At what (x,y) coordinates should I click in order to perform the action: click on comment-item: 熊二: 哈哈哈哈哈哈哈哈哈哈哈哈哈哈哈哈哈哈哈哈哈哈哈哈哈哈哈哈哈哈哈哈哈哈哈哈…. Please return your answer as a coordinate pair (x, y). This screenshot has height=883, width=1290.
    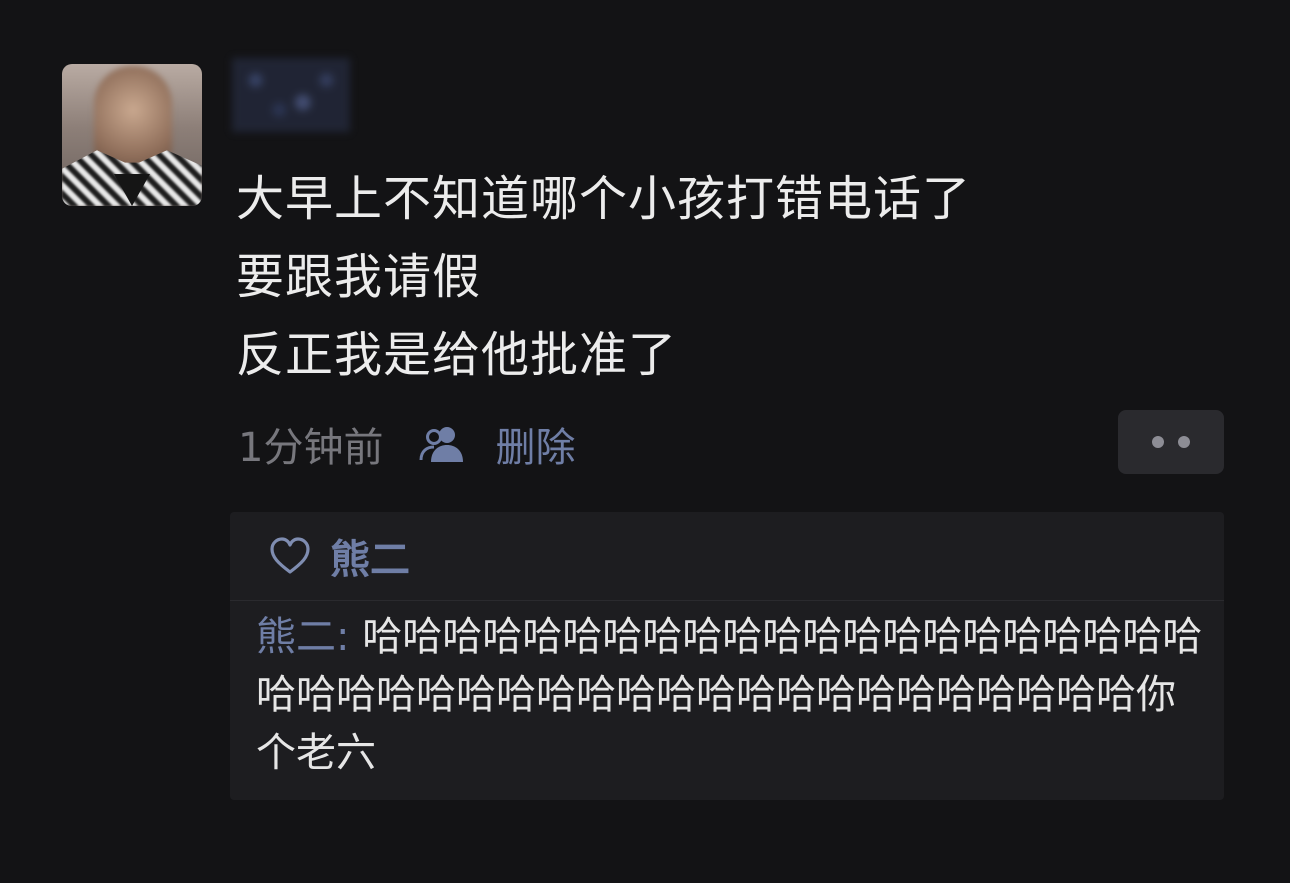
    Looking at the image, I should click on (731, 695).